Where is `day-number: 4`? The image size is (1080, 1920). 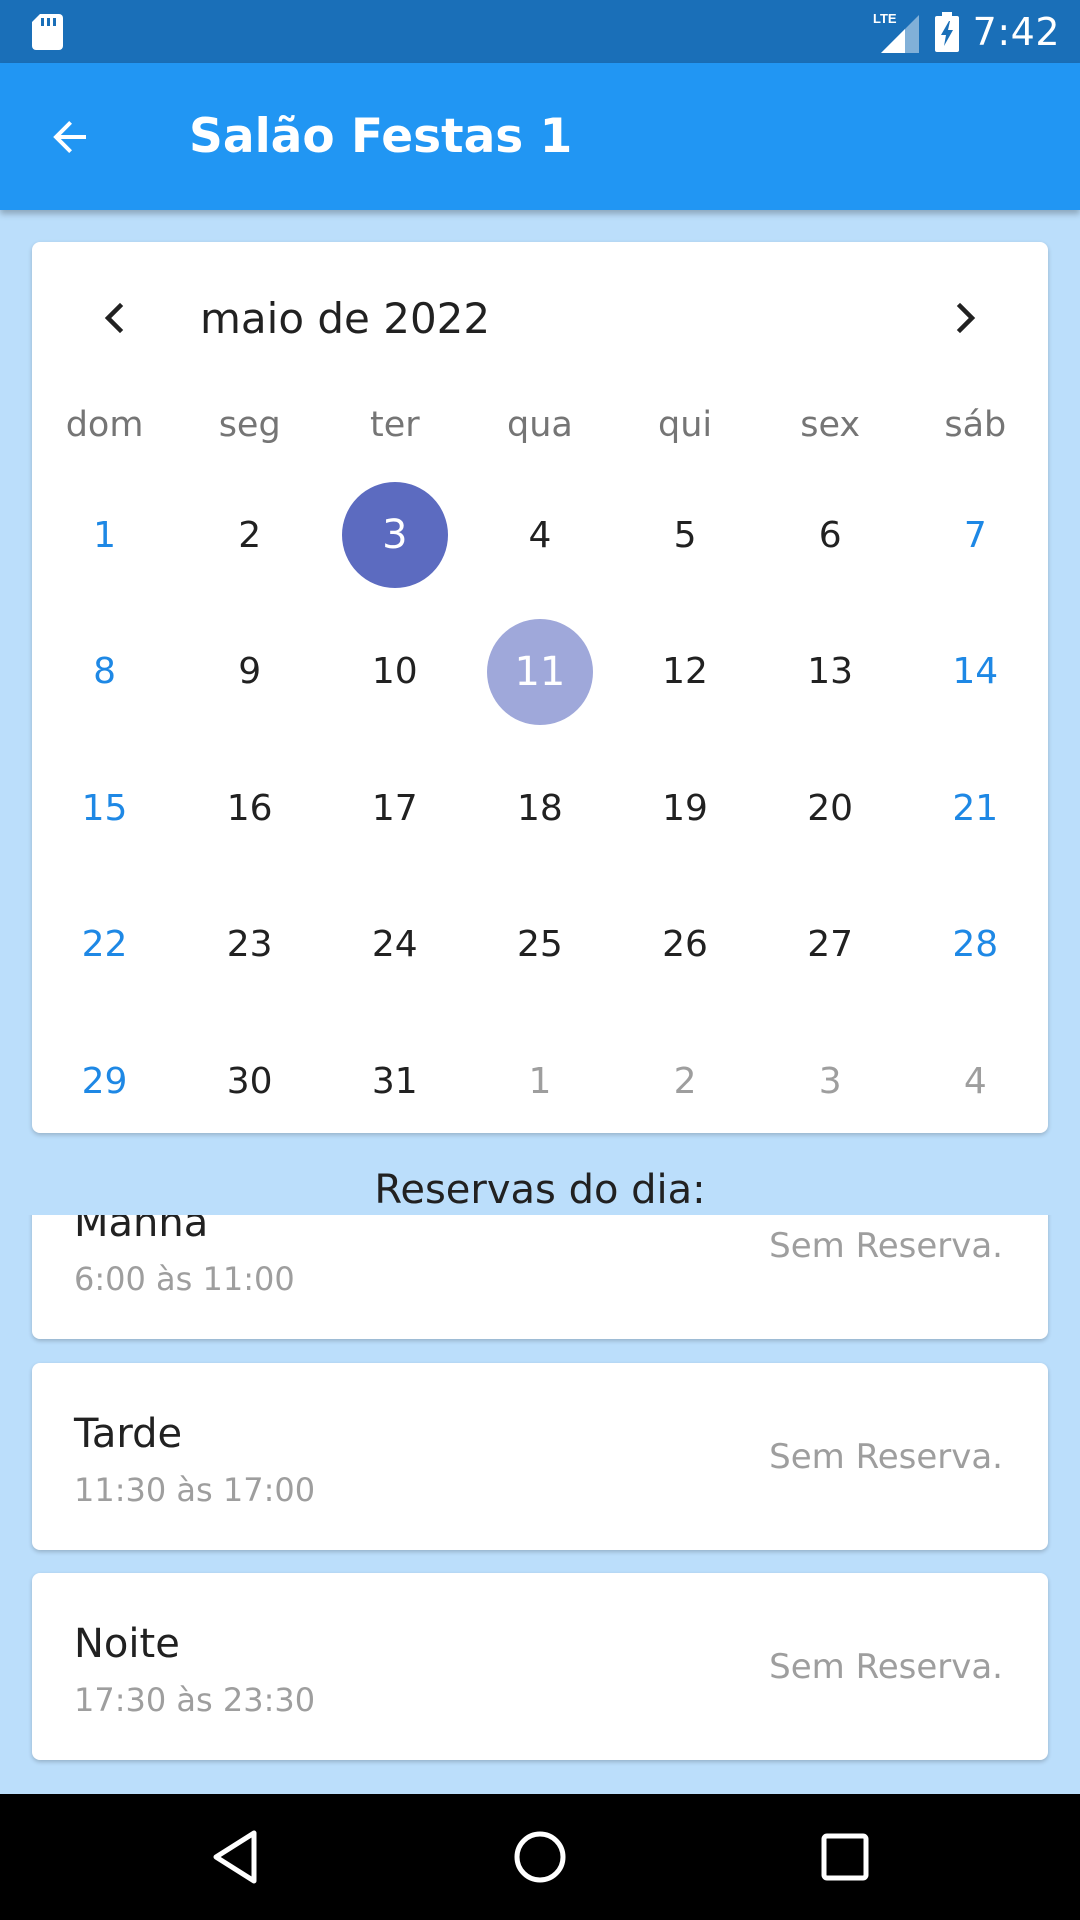 day-number: 4 is located at coordinates (540, 535).